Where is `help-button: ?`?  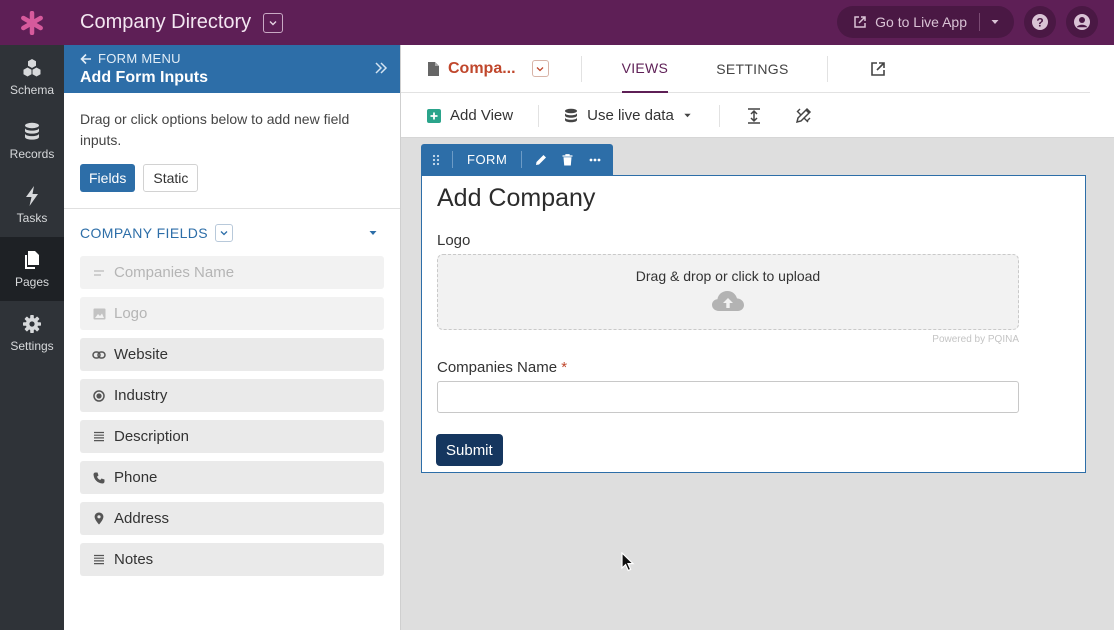 help-button: ? is located at coordinates (1040, 22).